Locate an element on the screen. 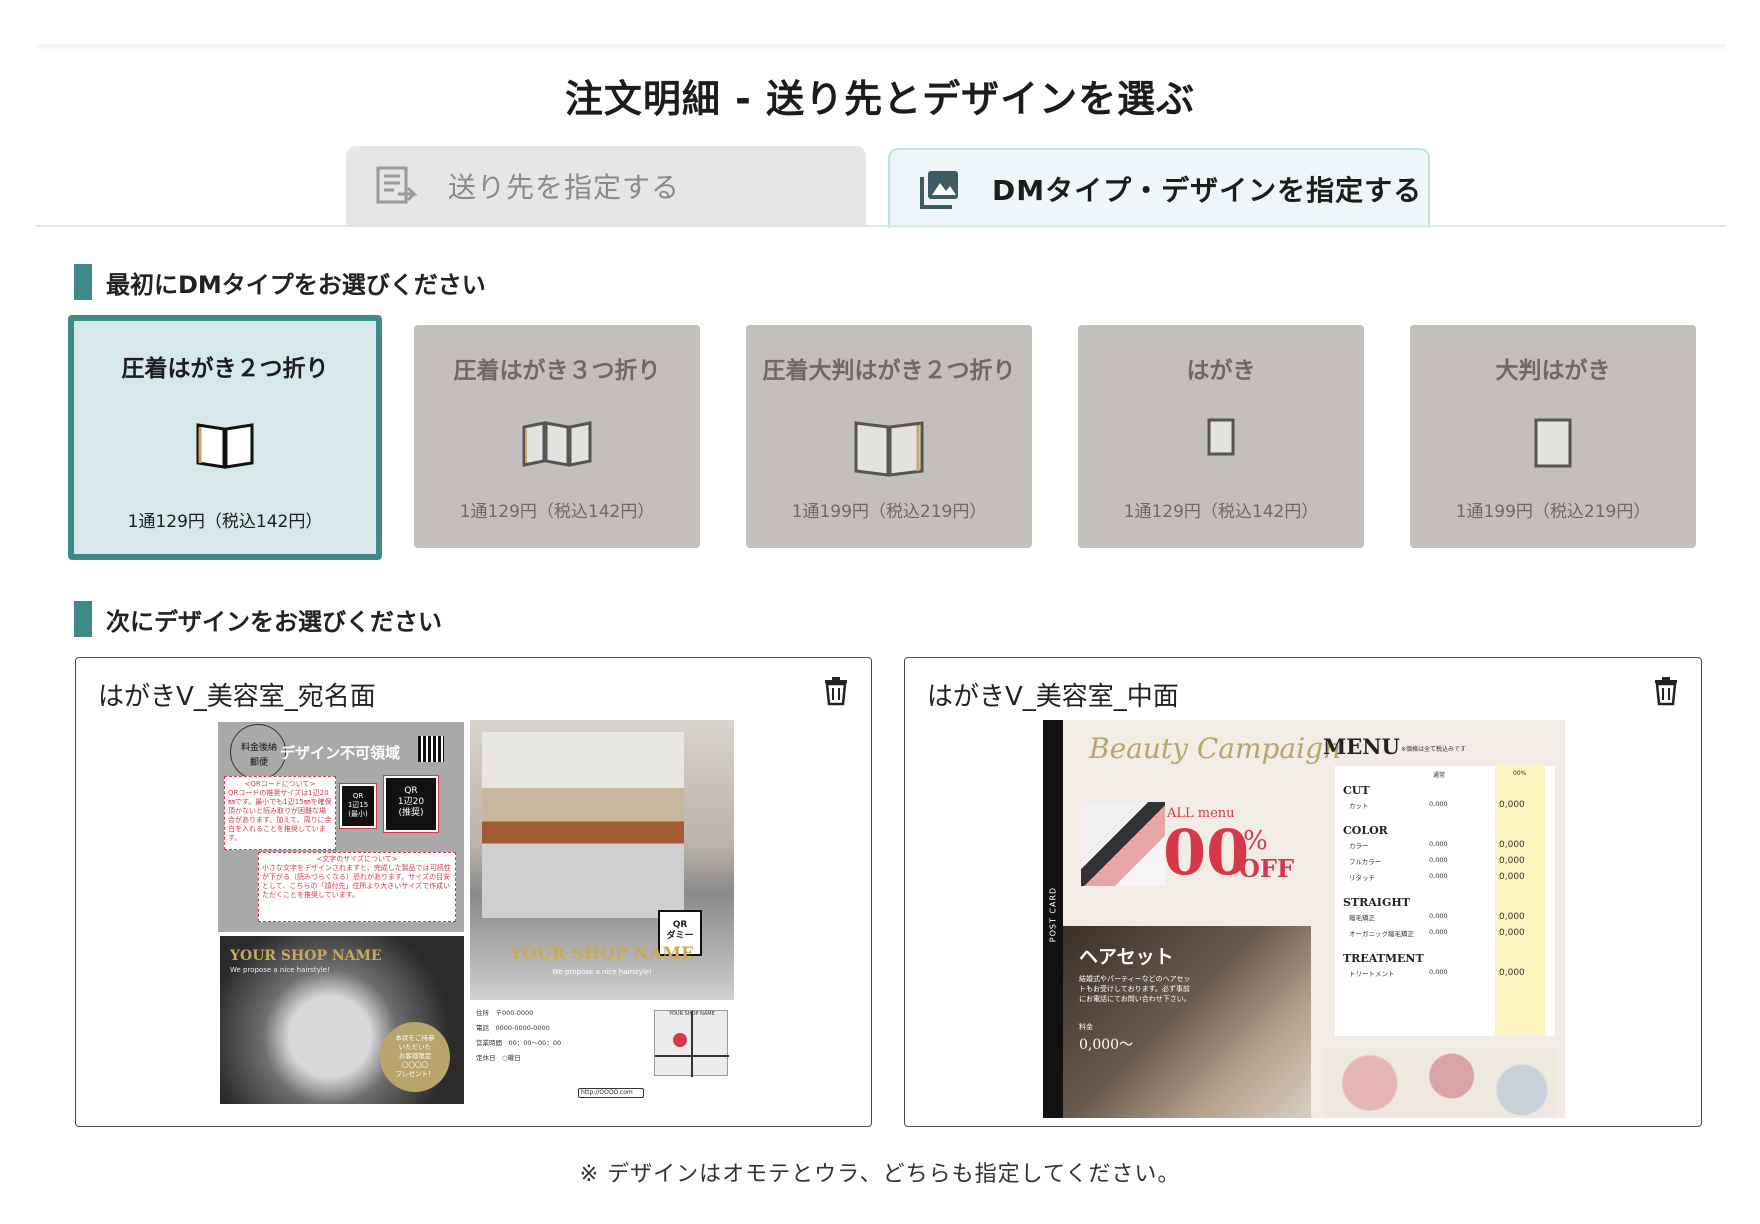 The height and width of the screenshot is (1224, 1760). discount-number: 00 is located at coordinates (1206, 852).